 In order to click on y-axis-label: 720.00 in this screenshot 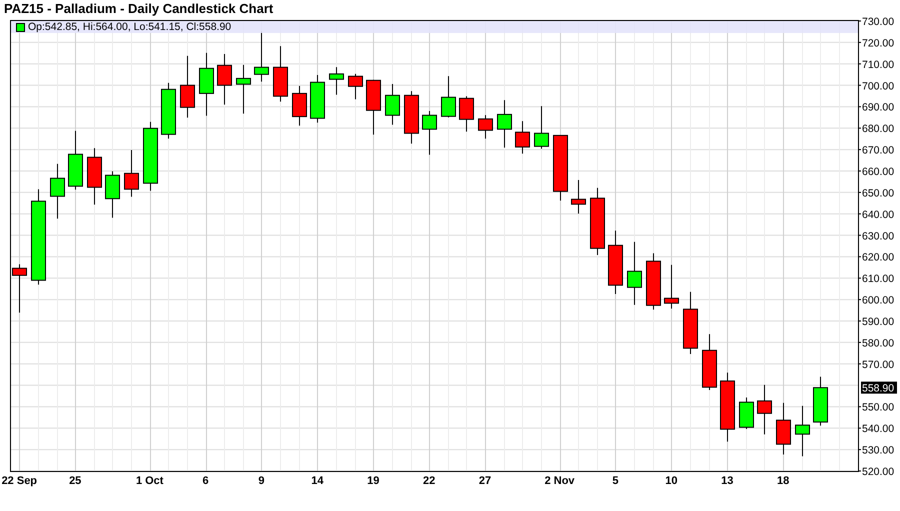, I will do `click(878, 43)`.